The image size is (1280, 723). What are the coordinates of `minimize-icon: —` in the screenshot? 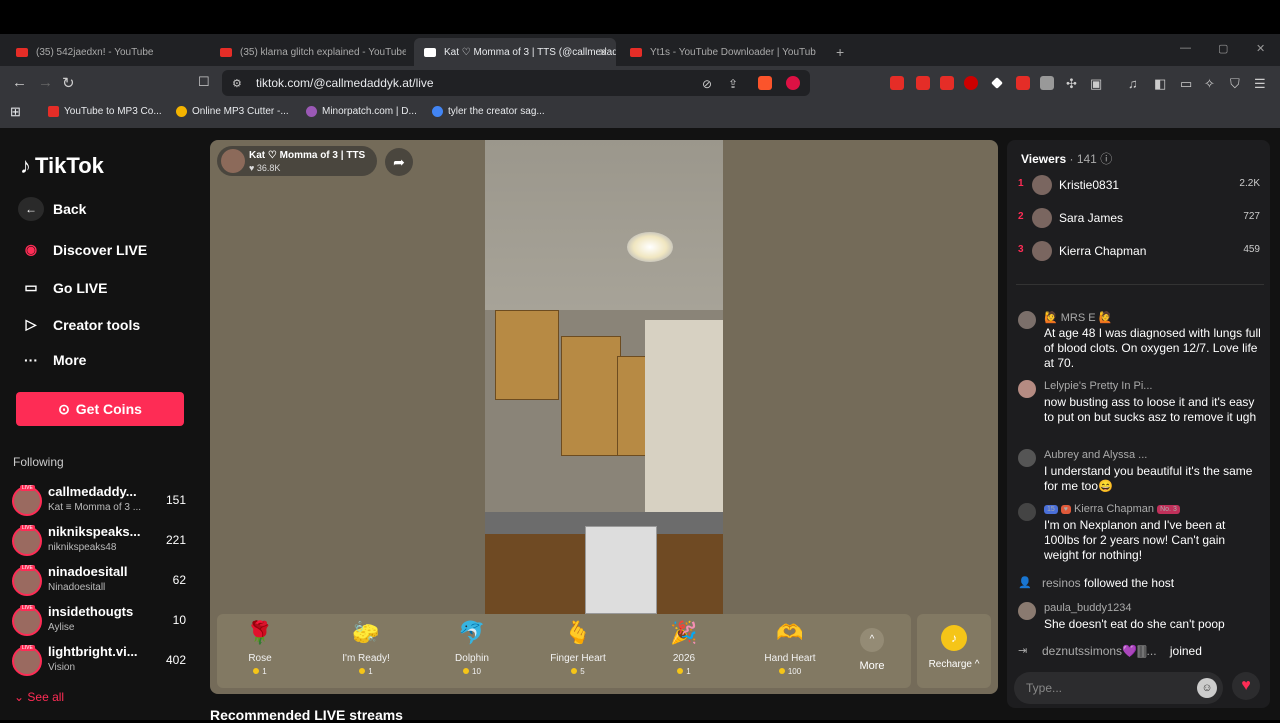 It's located at (1185, 48).